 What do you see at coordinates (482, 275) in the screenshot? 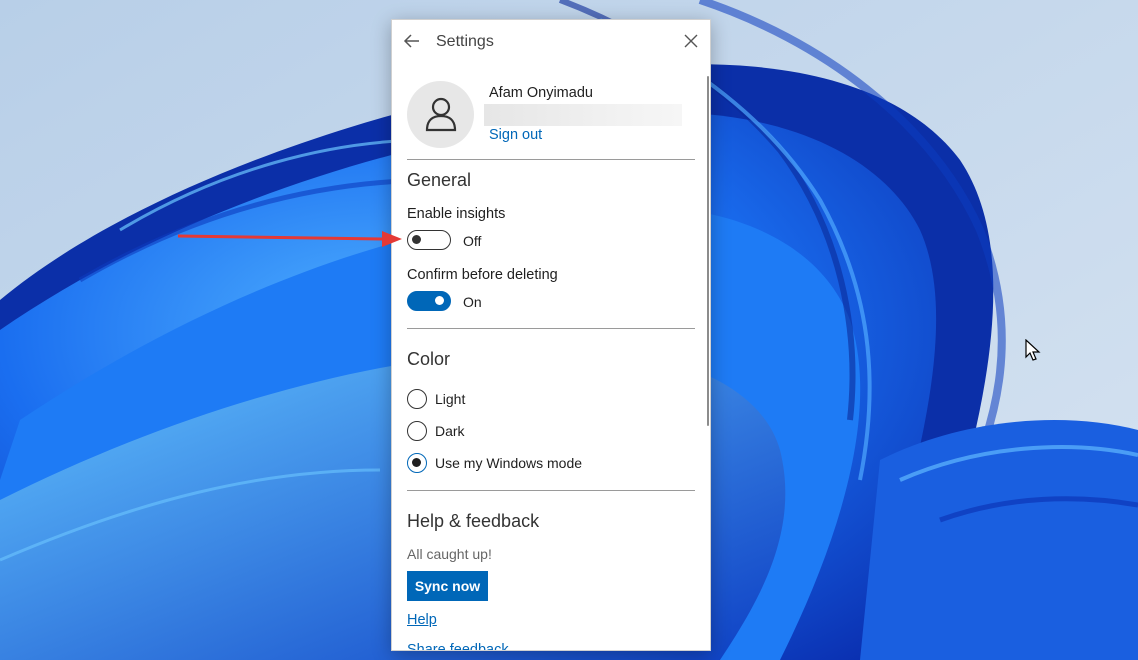
I see `confirm-delete-label: Confirm before deleting` at bounding box center [482, 275].